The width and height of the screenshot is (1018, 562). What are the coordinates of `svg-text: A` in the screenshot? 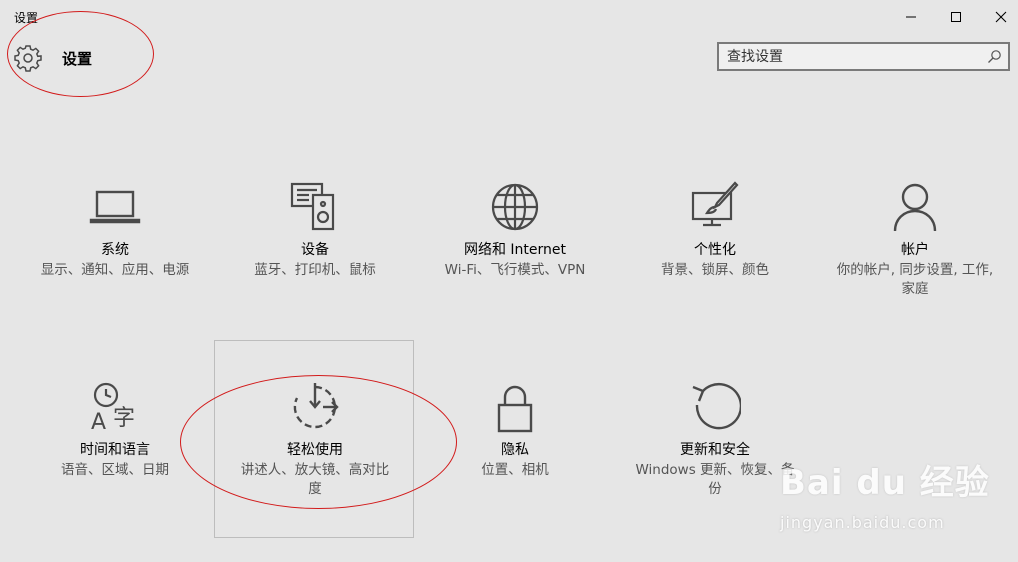 It's located at (98, 421).